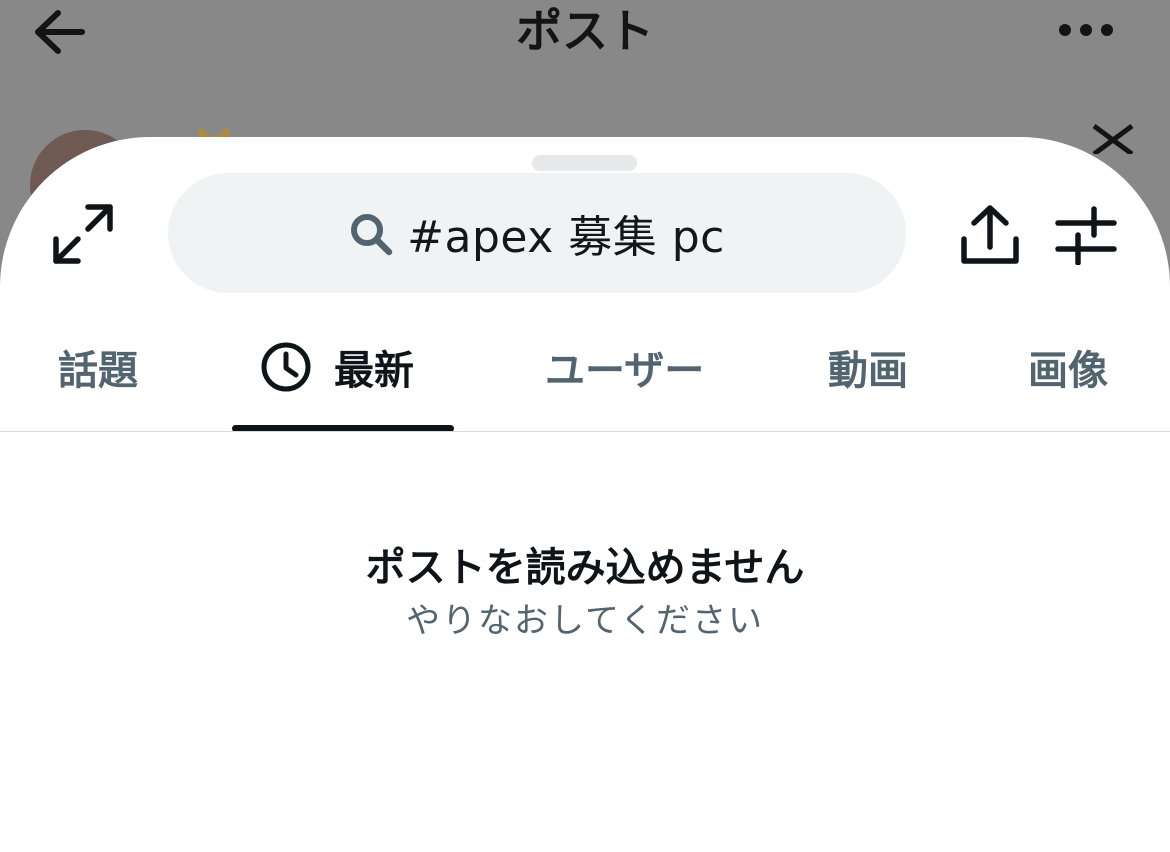 The width and height of the screenshot is (1170, 852). What do you see at coordinates (1068, 371) in the screenshot?
I see `tab-label: 画像` at bounding box center [1068, 371].